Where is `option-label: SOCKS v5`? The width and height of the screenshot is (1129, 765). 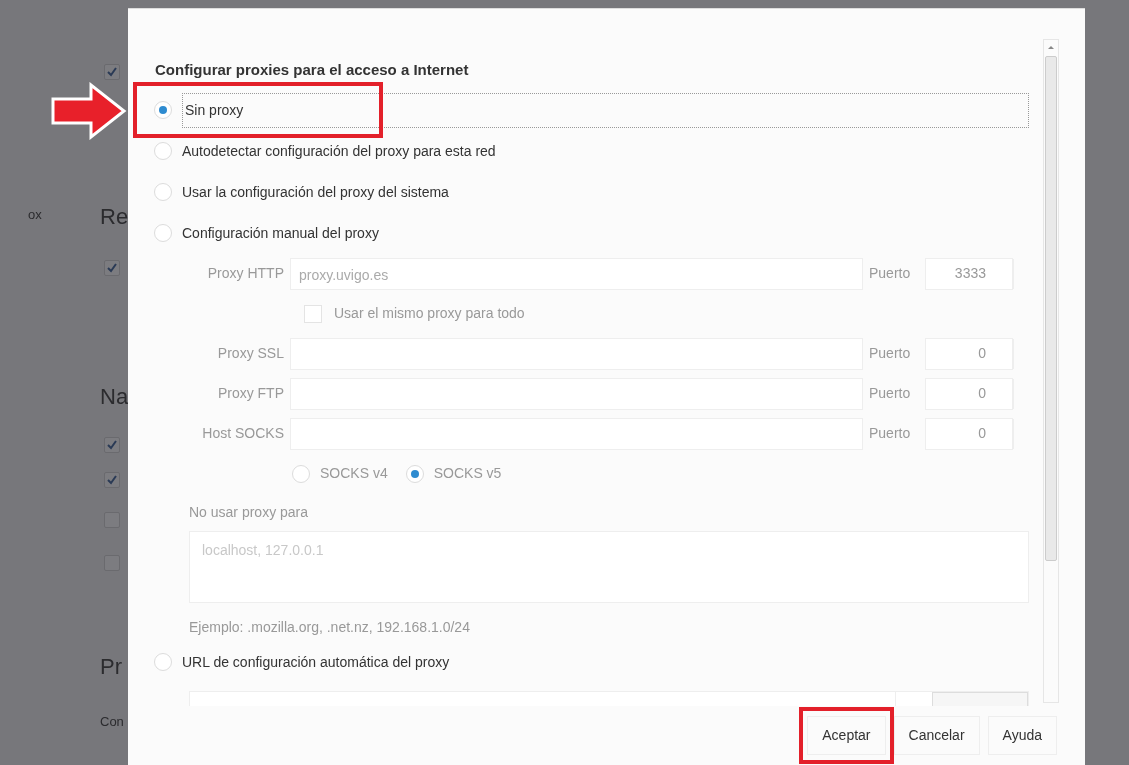 option-label: SOCKS v5 is located at coordinates (467, 473).